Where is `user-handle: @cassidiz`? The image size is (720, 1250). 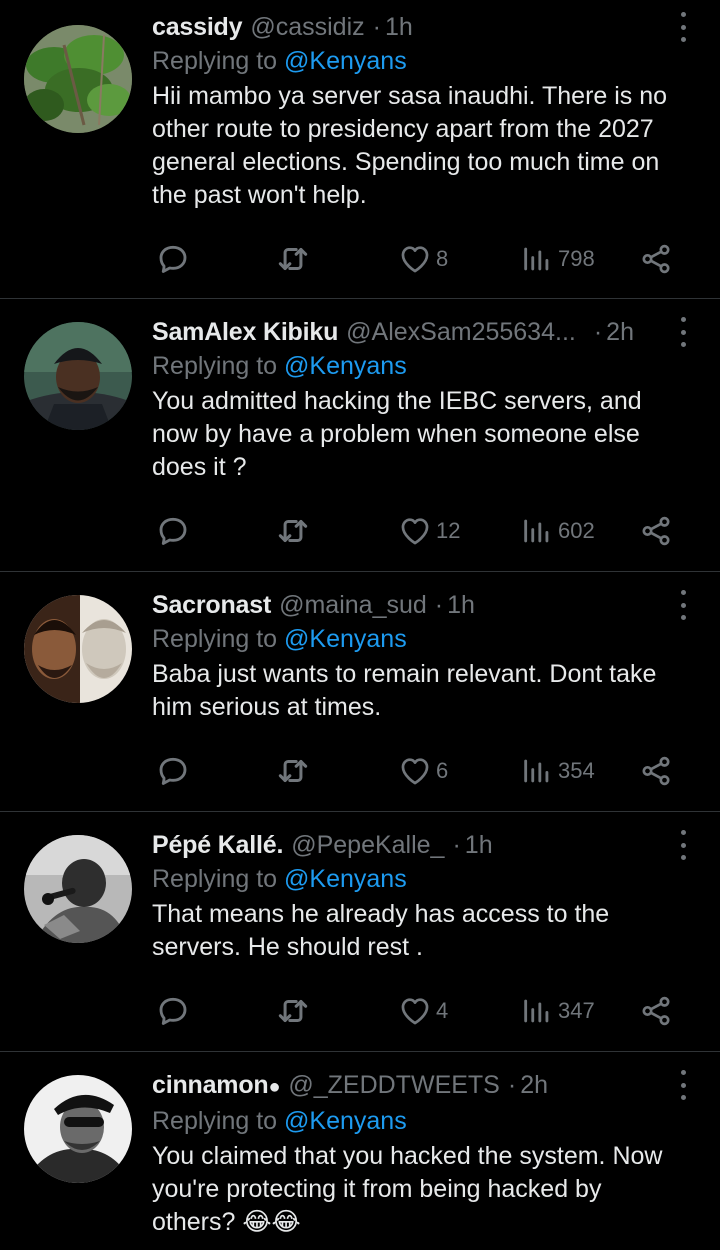
user-handle: @cassidiz is located at coordinates (307, 27).